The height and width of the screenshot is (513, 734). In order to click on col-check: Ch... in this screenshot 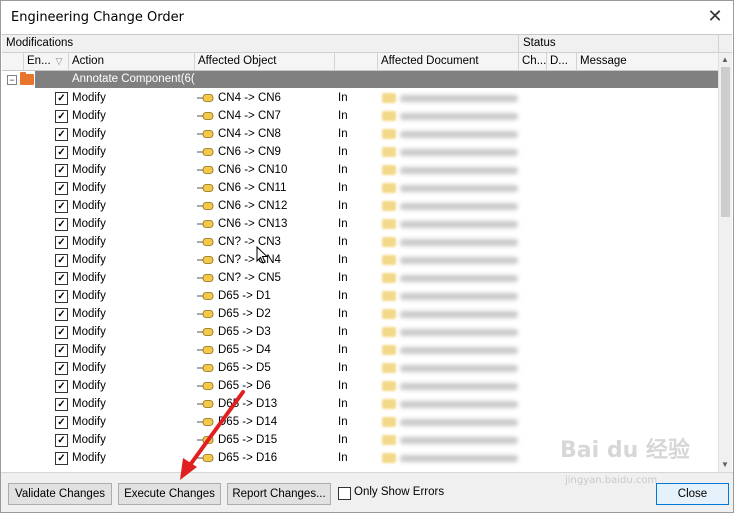, I will do `click(533, 61)`.